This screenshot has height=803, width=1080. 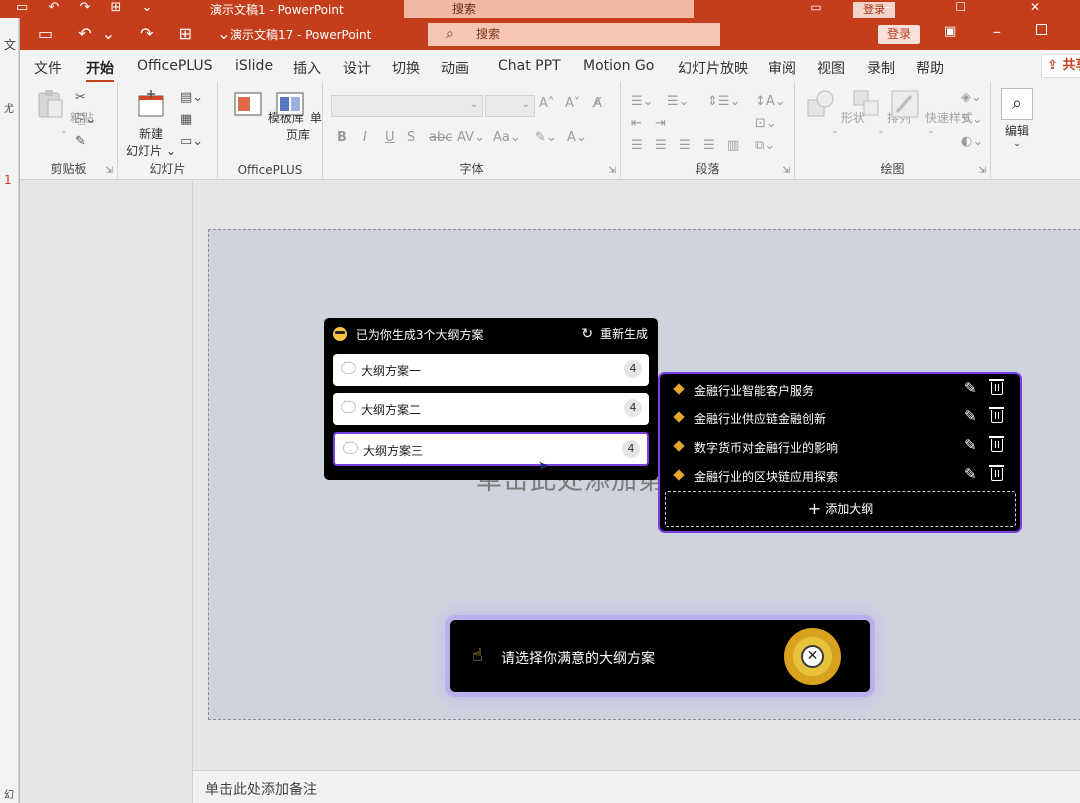 I want to click on notes-pane: 单击此处添加备注, so click(x=636, y=786).